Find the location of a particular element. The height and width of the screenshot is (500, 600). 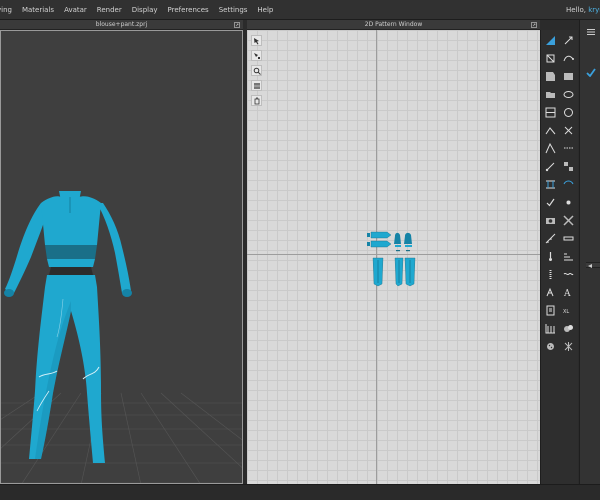

mode-icon is located at coordinates (550, 40).